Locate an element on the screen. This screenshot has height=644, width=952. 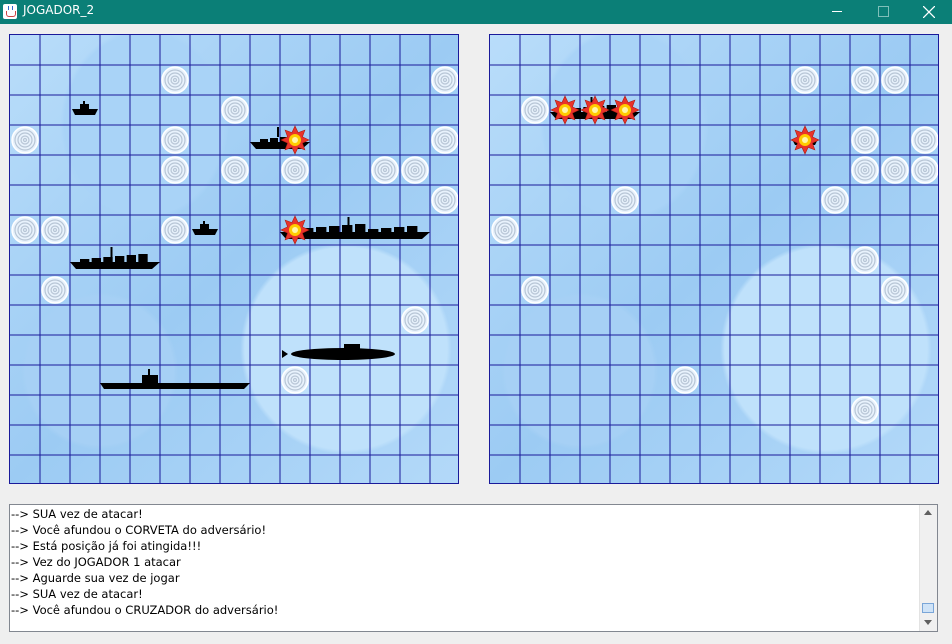
minimize-icon is located at coordinates (837, 11).